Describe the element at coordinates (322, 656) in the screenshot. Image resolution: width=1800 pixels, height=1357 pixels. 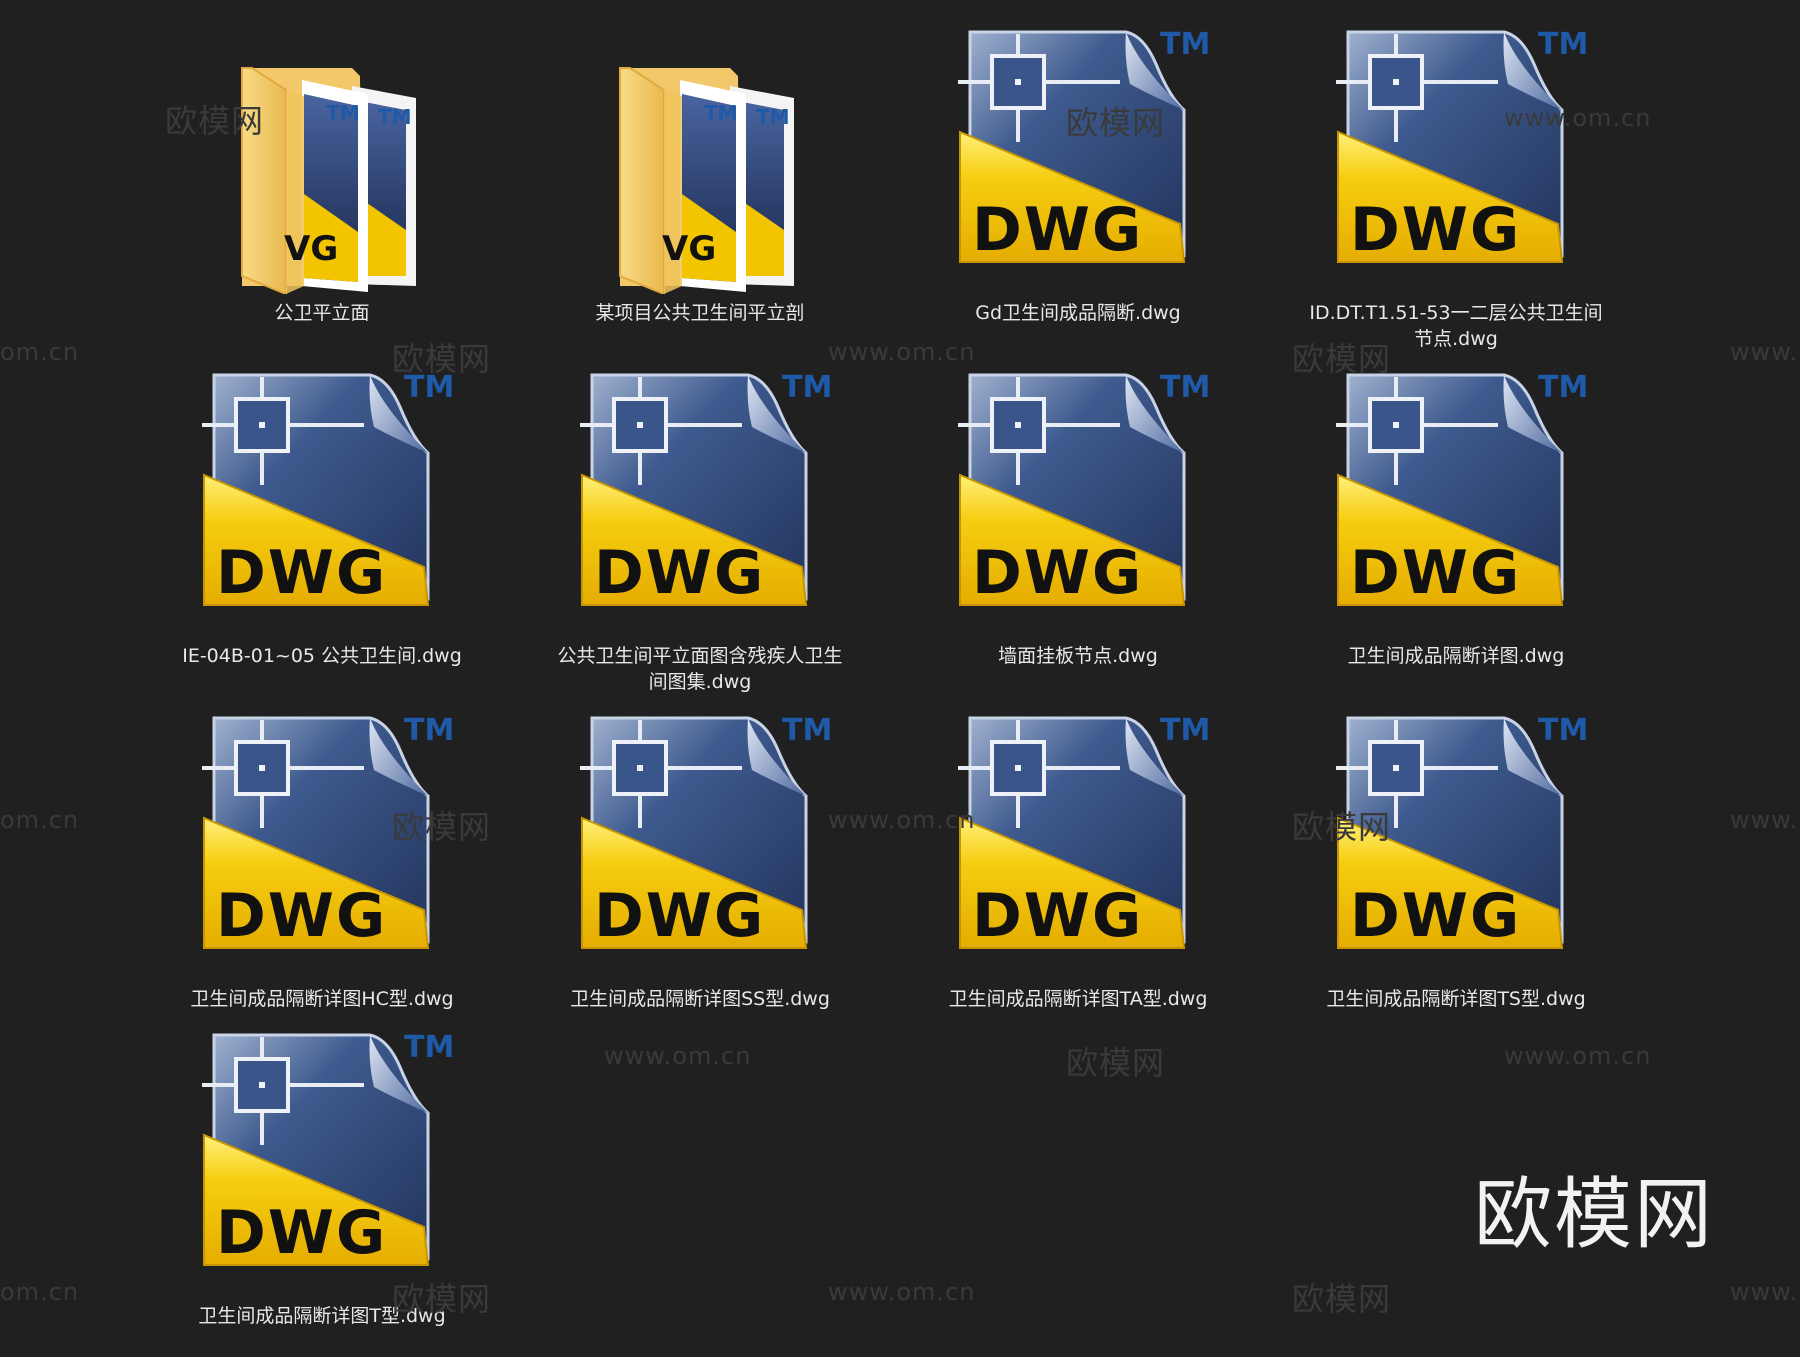
I see `file-name-label: IE-04B-01~05 公共卫生间.dwg` at that location.